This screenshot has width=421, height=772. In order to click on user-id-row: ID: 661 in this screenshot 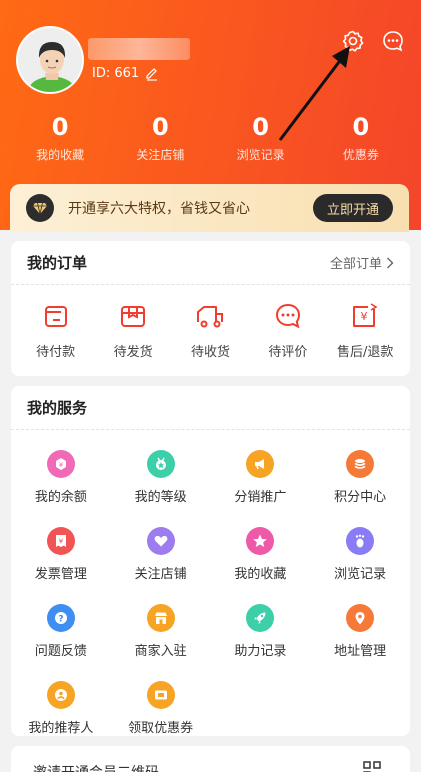, I will do `click(125, 73)`.